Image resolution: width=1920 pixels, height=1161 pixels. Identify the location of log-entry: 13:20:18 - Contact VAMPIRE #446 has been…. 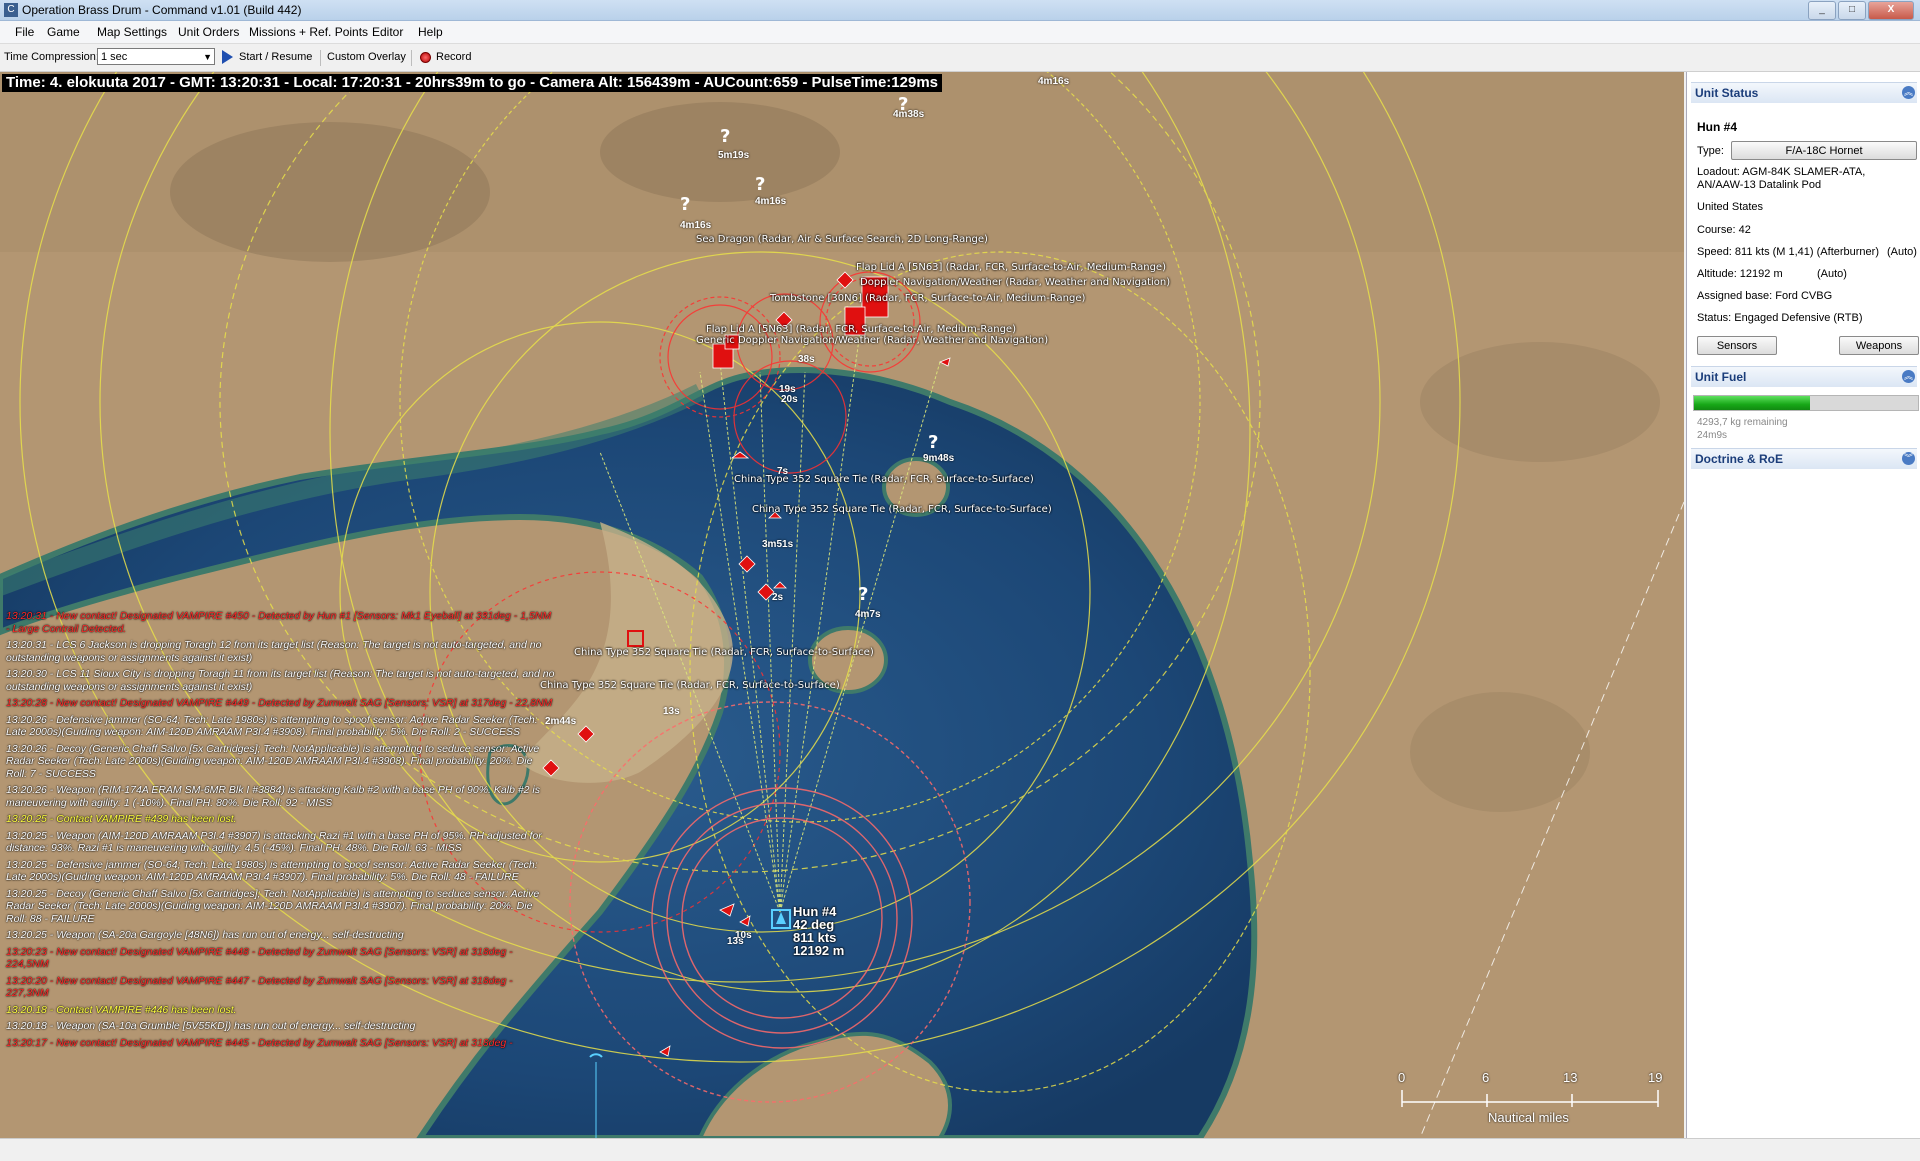
(121, 1009).